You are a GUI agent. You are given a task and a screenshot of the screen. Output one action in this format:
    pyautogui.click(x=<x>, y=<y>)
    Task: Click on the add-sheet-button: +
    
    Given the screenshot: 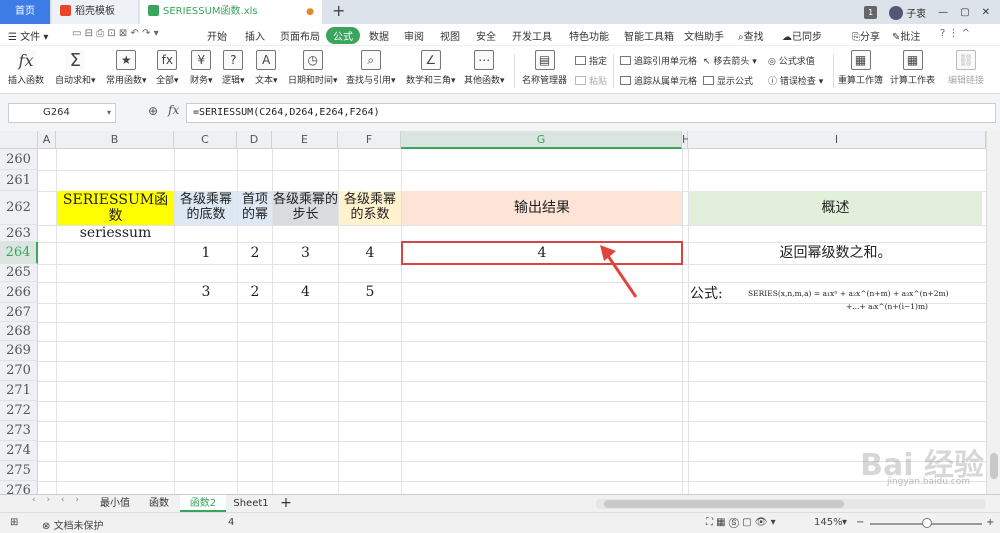 What is the action you would take?
    pyautogui.click(x=286, y=503)
    